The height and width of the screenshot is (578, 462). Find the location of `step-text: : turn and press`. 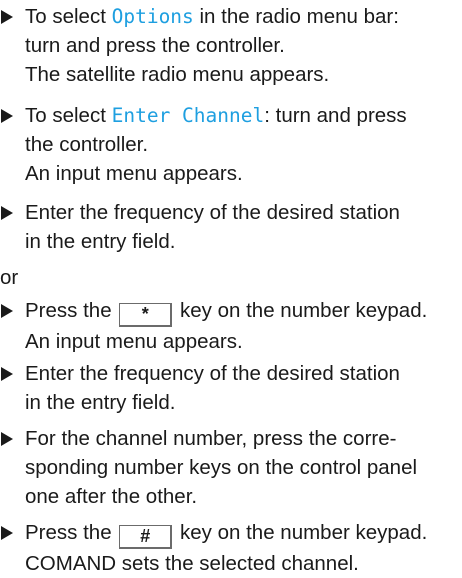

step-text: : turn and press is located at coordinates (335, 115).